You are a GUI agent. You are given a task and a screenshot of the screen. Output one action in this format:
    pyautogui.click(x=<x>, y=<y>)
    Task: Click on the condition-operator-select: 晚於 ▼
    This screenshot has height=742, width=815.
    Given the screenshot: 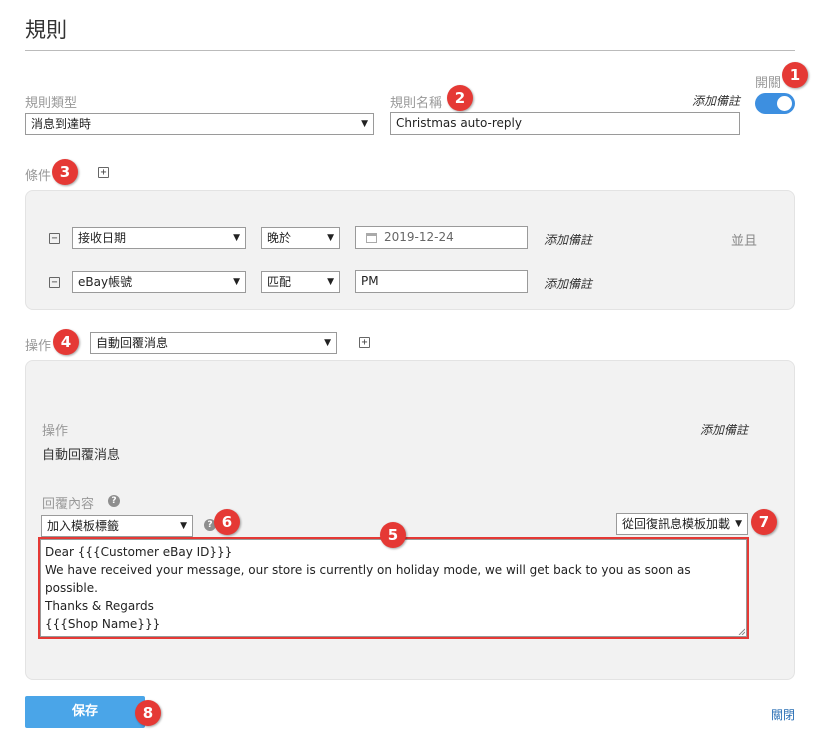 What is the action you would take?
    pyautogui.click(x=300, y=238)
    